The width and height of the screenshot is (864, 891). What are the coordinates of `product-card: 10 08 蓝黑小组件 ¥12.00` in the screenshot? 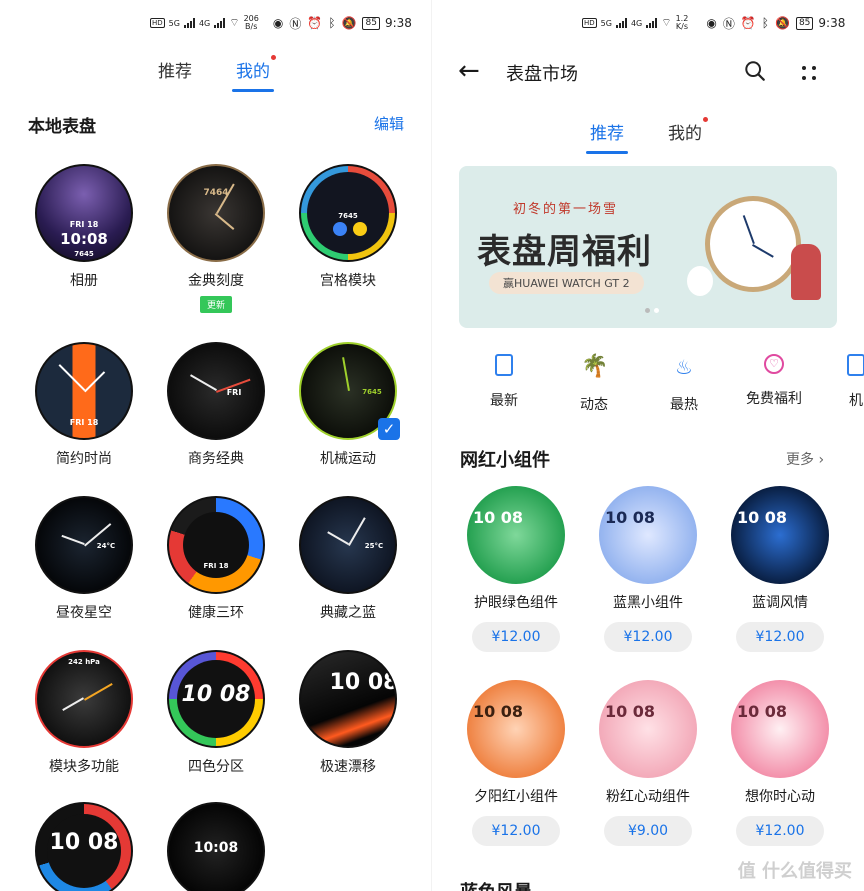 It's located at (648, 569).